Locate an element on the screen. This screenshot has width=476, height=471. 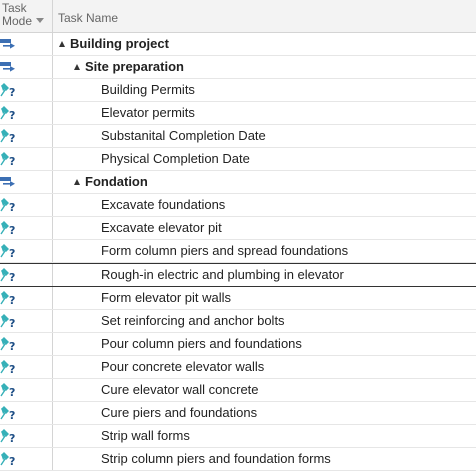
task-row: ? Elevator permits is located at coordinates (238, 113).